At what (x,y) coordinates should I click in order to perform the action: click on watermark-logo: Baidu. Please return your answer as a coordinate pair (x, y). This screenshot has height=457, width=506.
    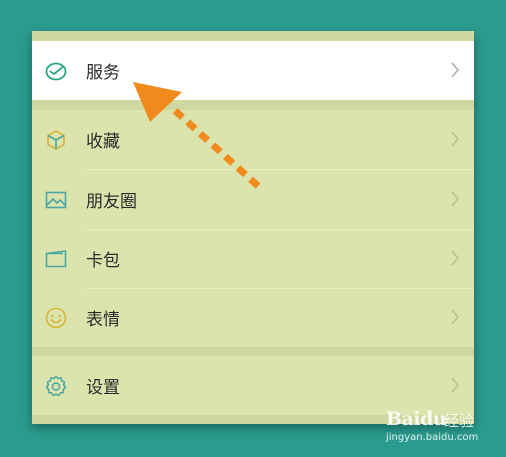
    Looking at the image, I should click on (416, 419).